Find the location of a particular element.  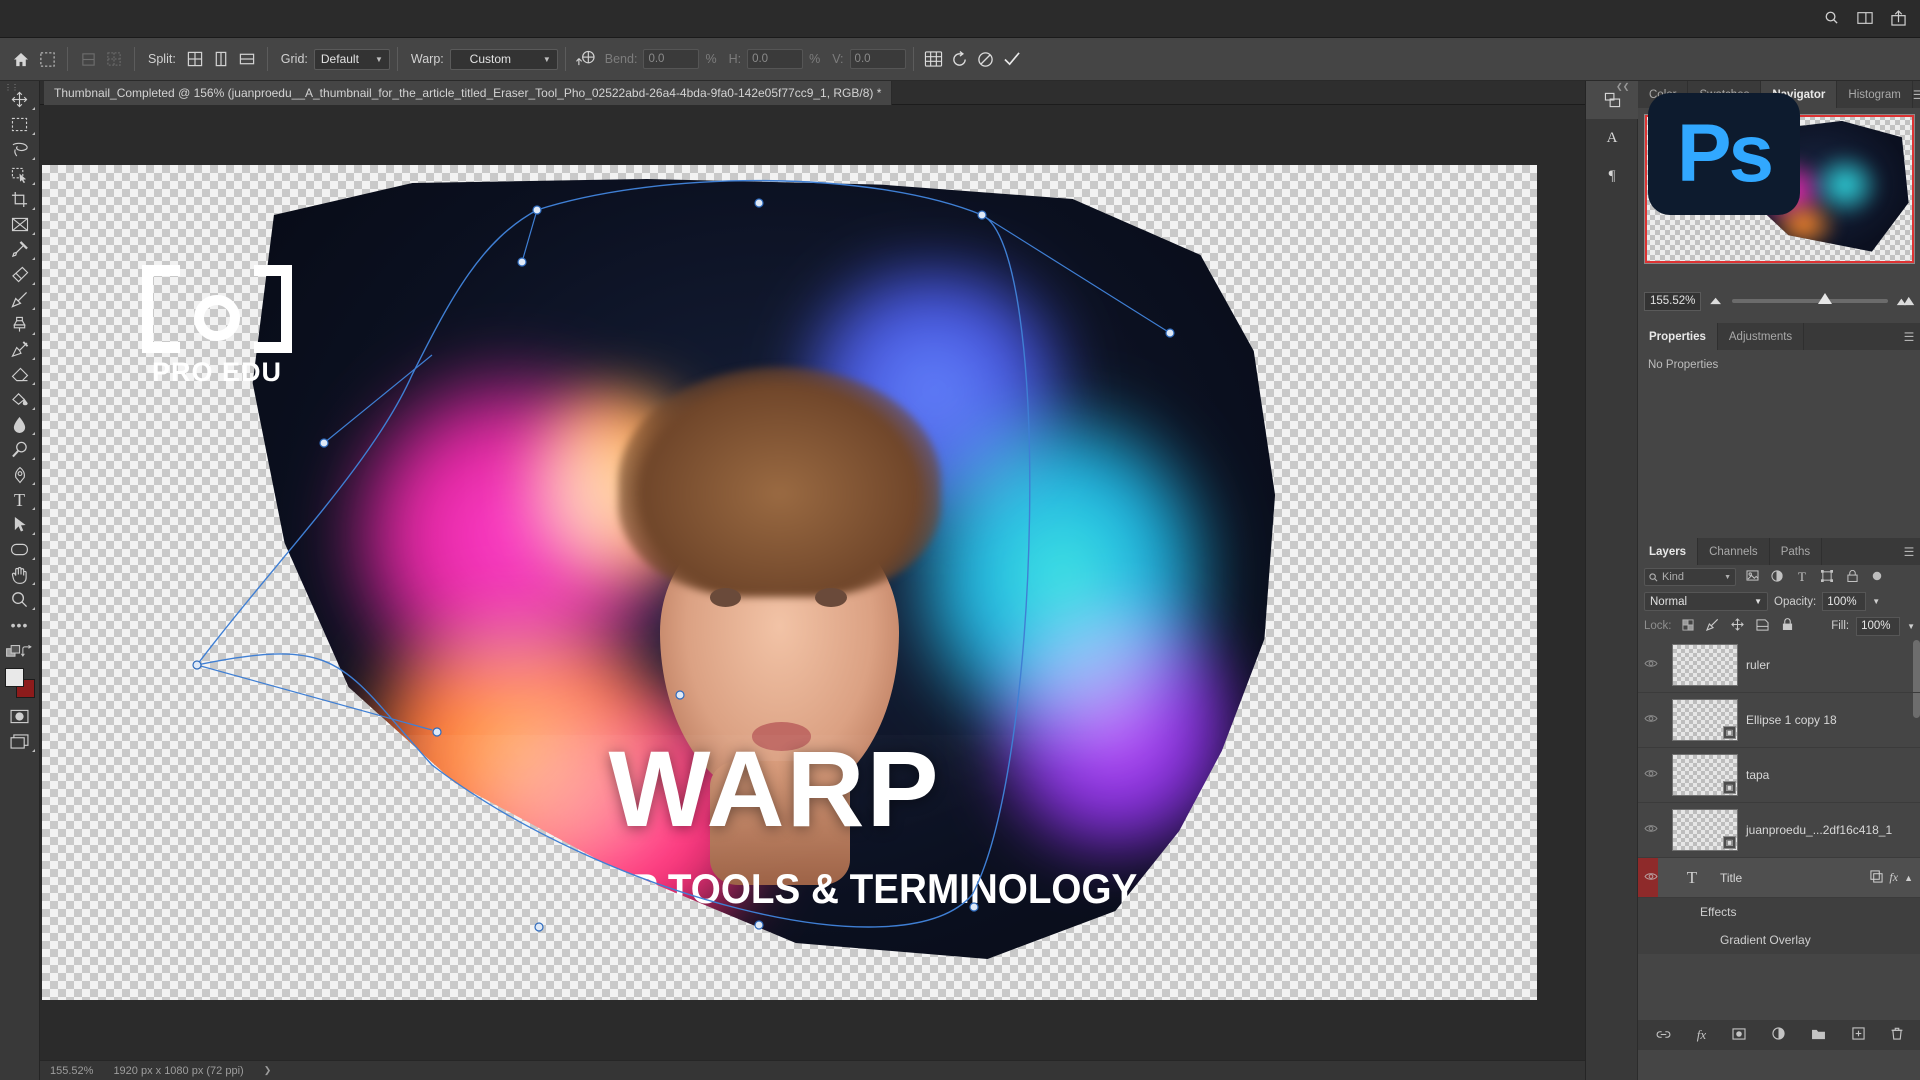

filter-smart-object-icon is located at coordinates (1852, 577).